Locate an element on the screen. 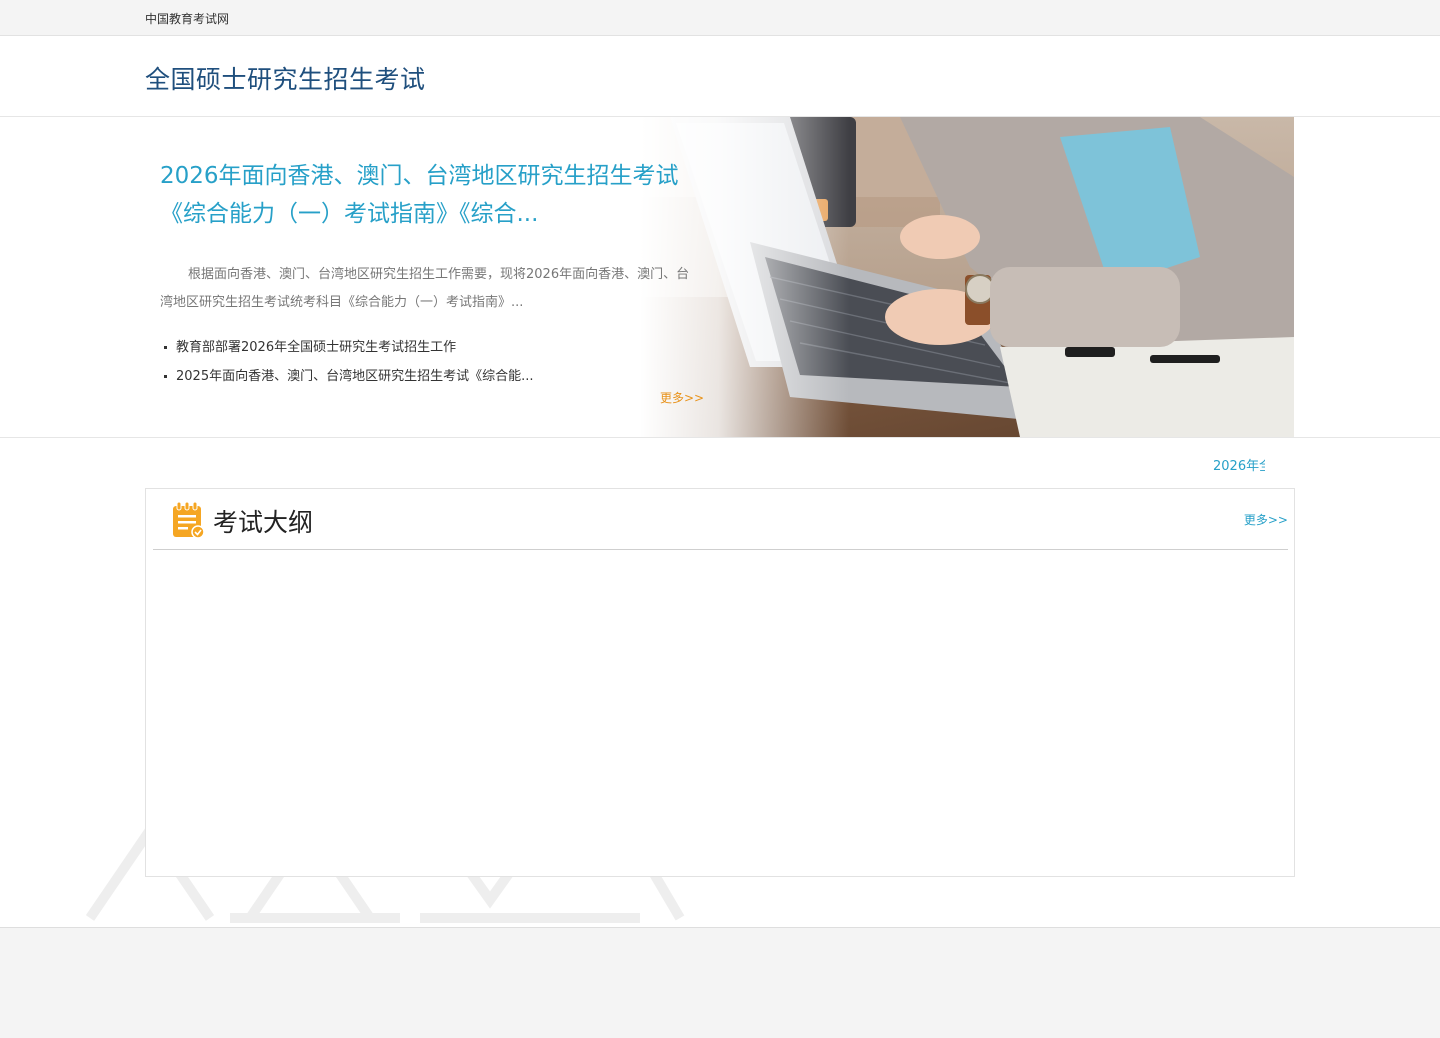 The image size is (1440, 1038). news-ticker: 2026年全国硕士研究生招生考试 is located at coordinates (1239, 464).